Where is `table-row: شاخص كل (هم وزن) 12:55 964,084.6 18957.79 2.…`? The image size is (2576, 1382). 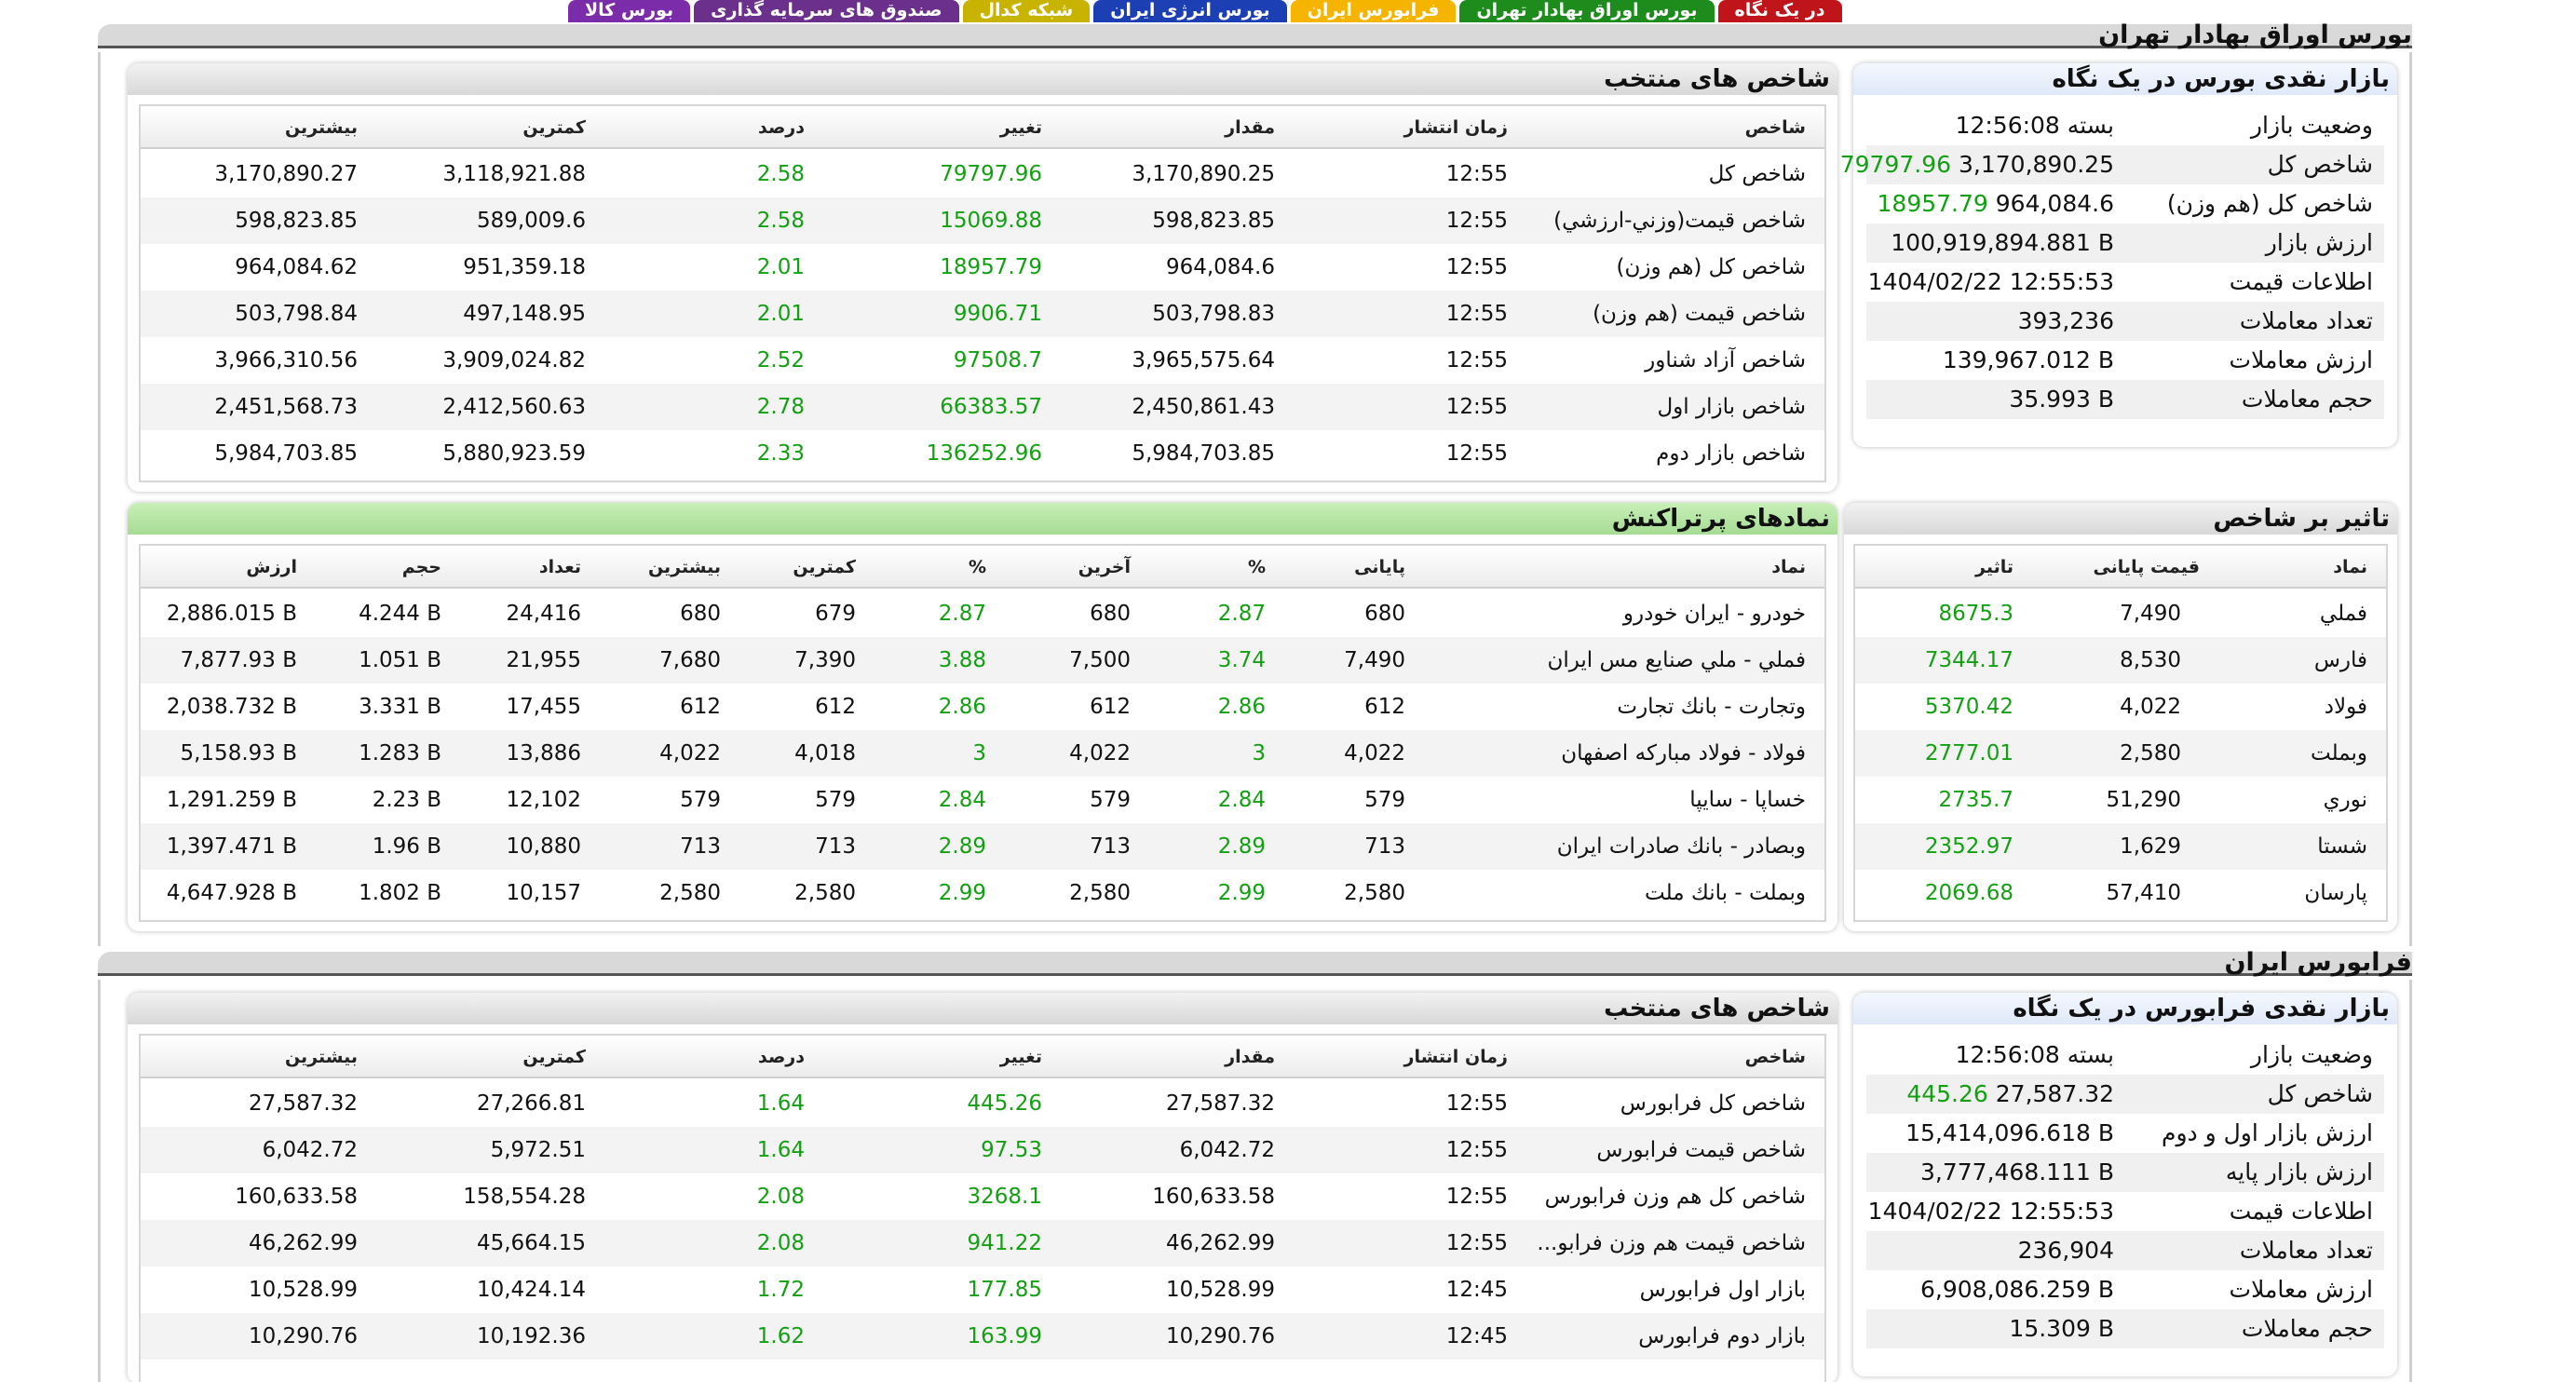 table-row: شاخص كل (هم وزن) 12:55 964,084.6 18957.79 2.… is located at coordinates (982, 267).